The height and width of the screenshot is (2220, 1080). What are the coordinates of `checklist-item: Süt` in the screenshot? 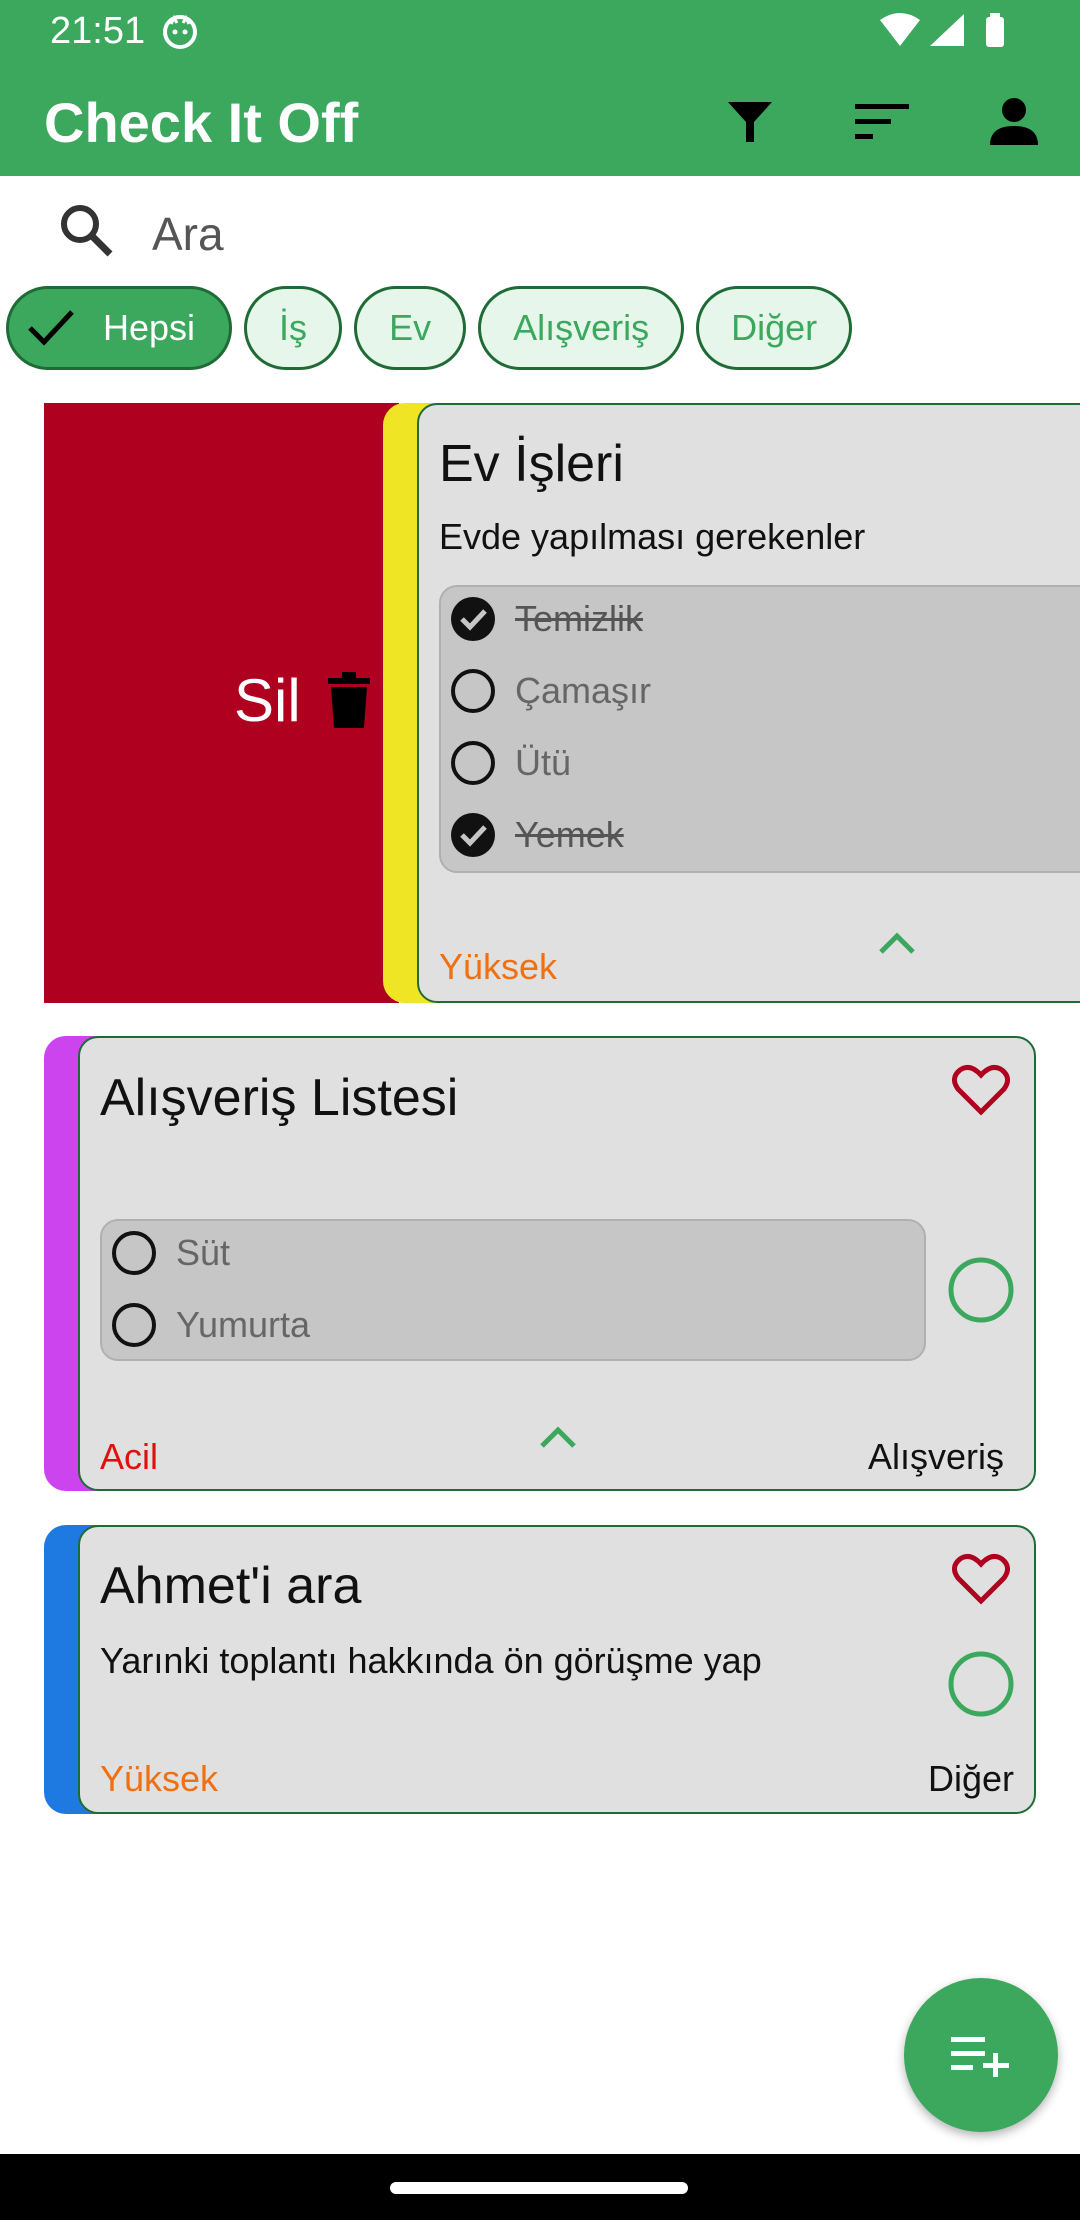 It's located at (170, 1253).